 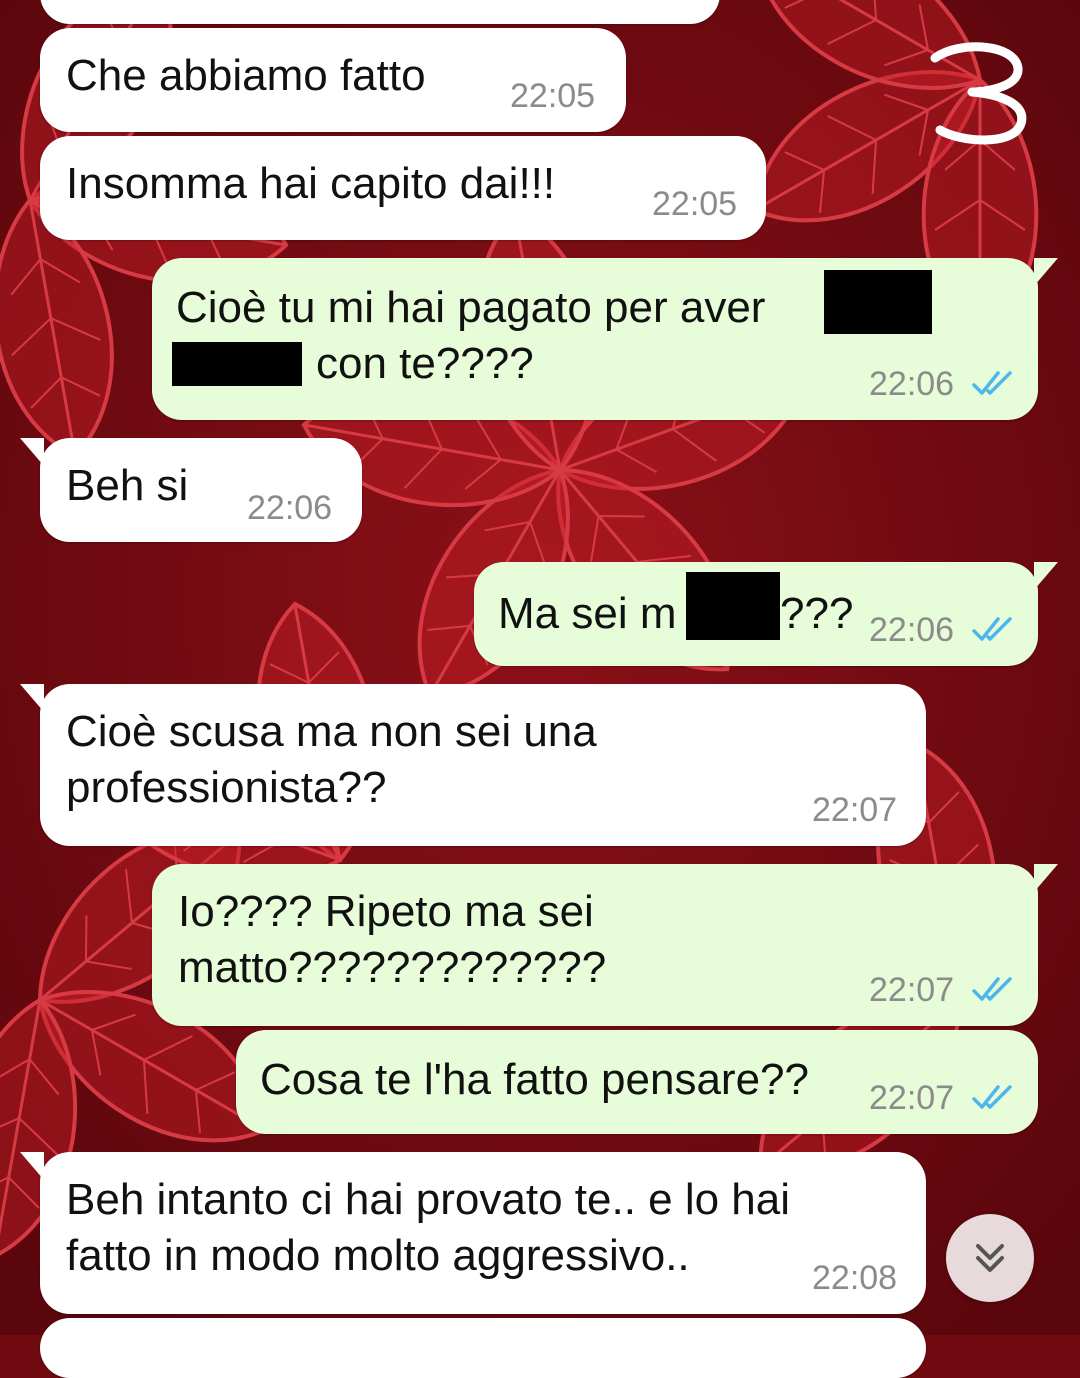 What do you see at coordinates (191, 490) in the screenshot?
I see `incoming-message: Beh si 22:06` at bounding box center [191, 490].